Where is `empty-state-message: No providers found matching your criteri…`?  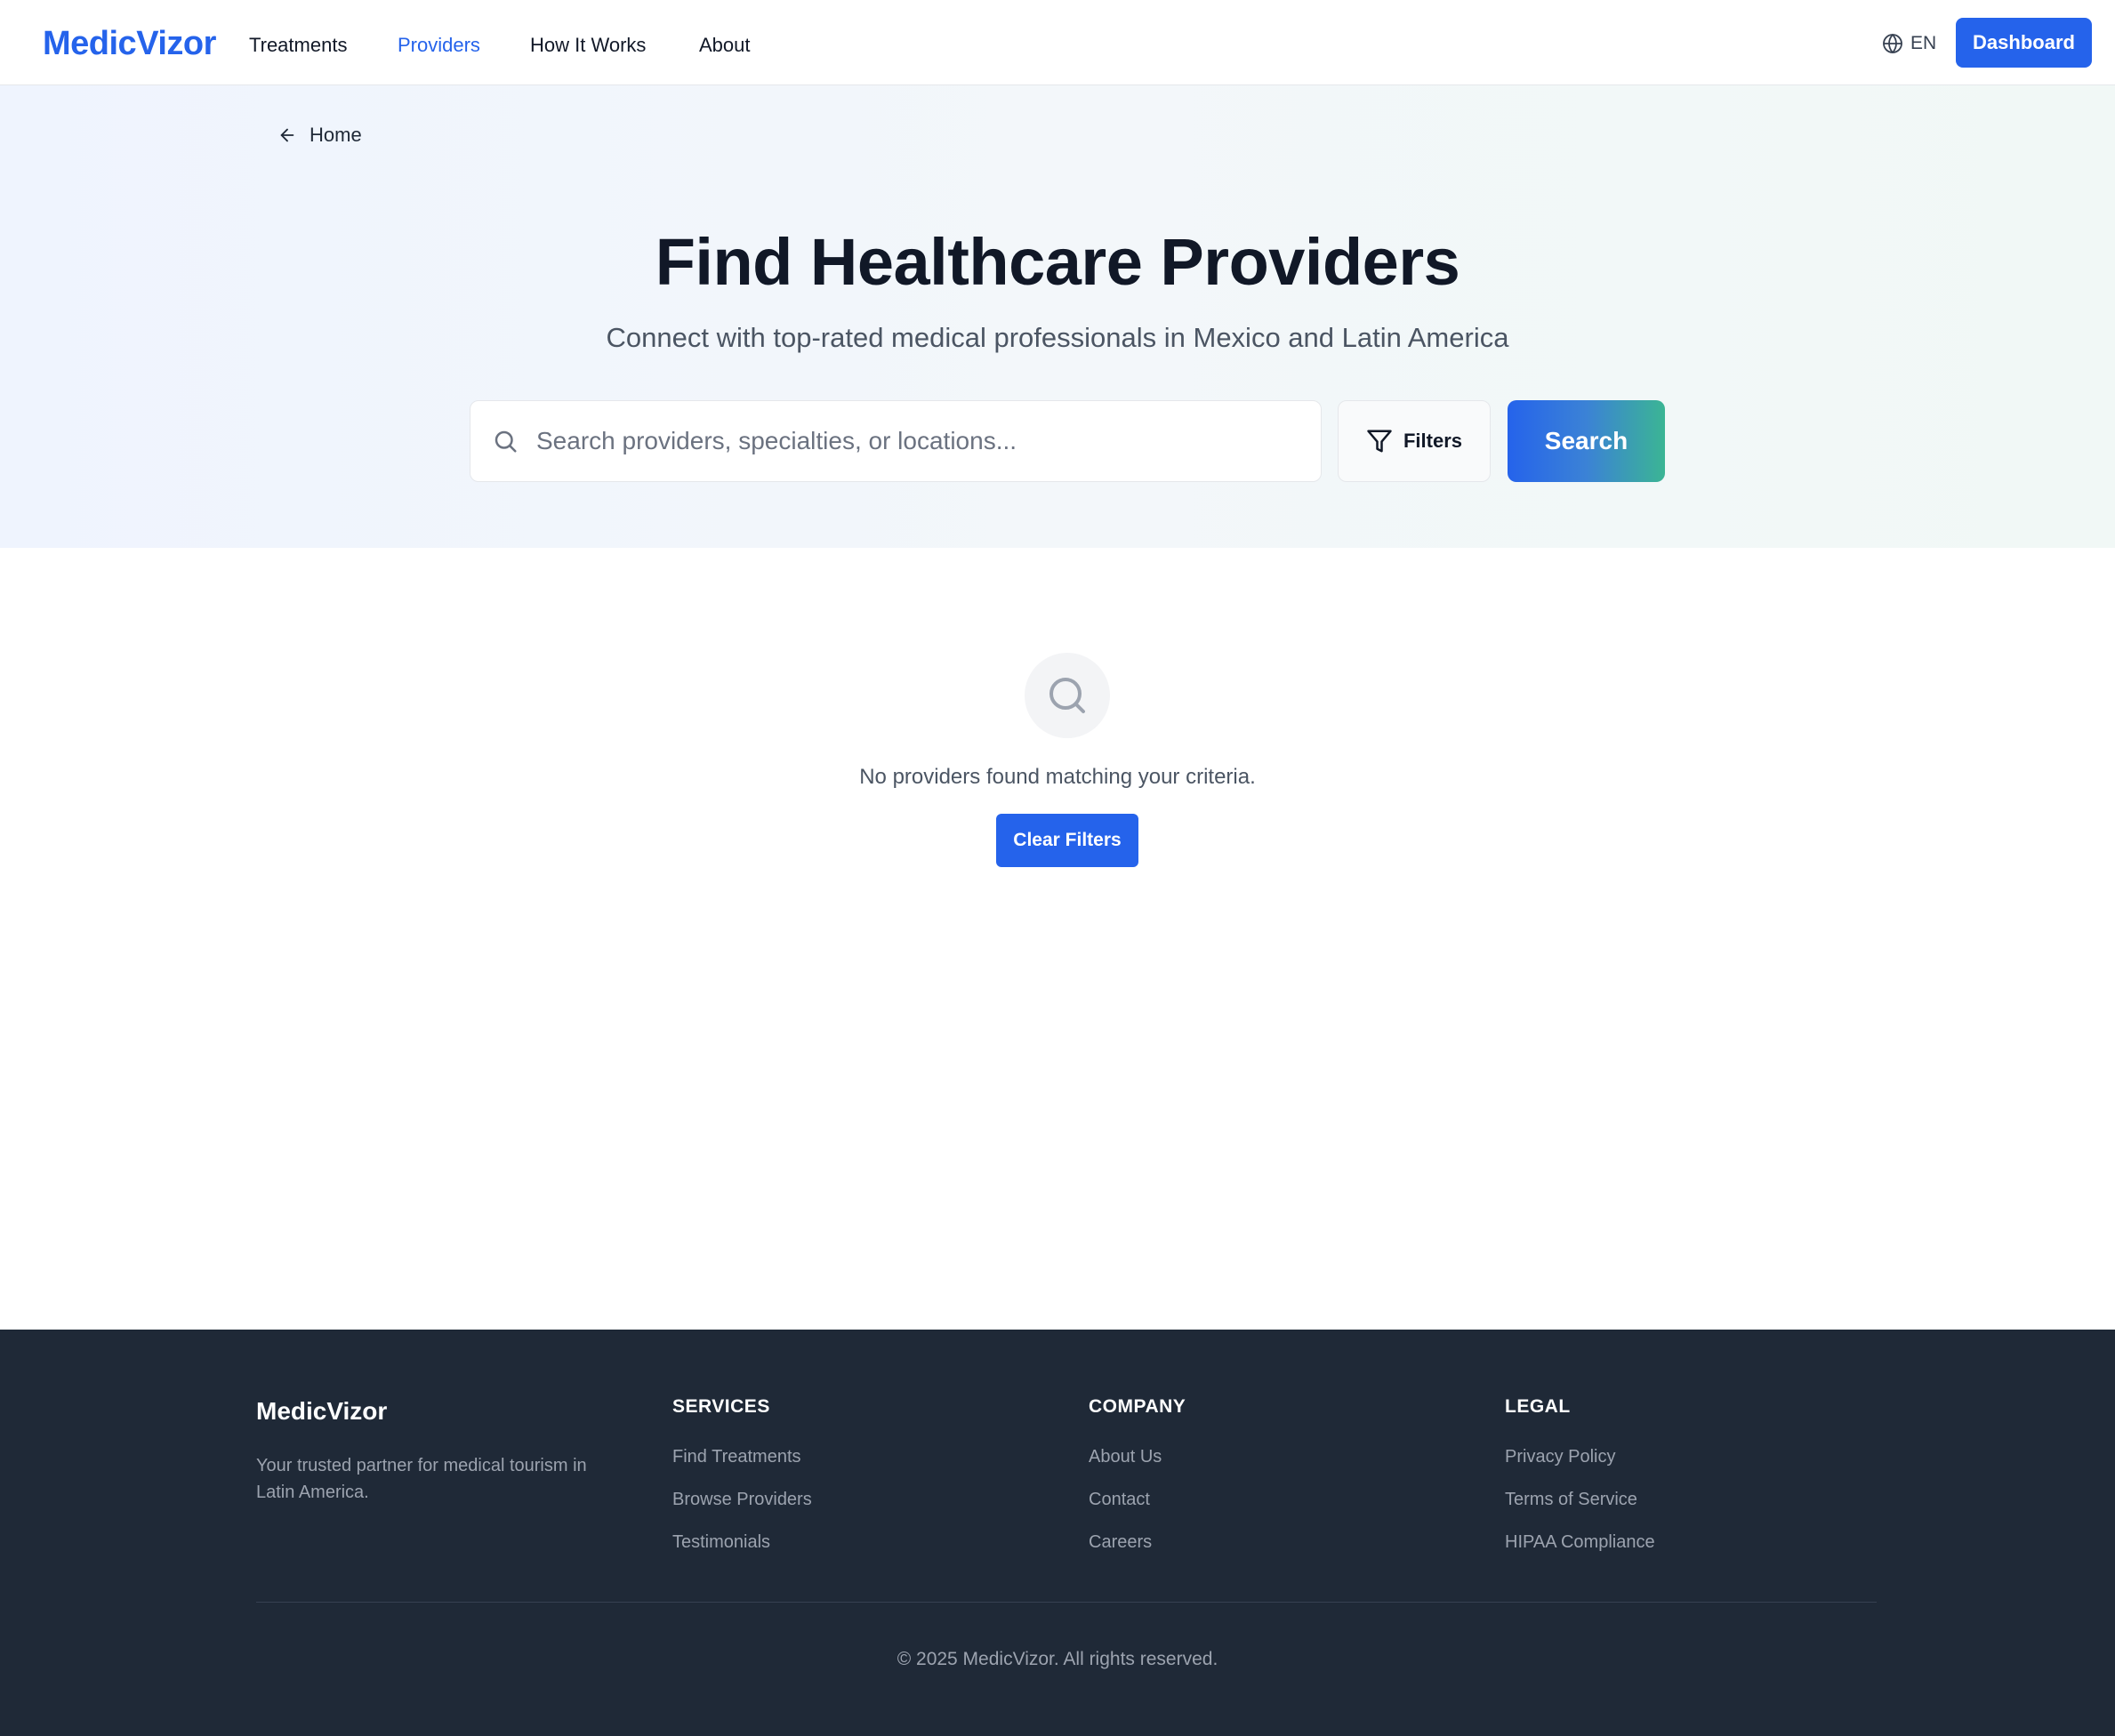 empty-state-message: No providers found matching your criteri… is located at coordinates (1057, 777).